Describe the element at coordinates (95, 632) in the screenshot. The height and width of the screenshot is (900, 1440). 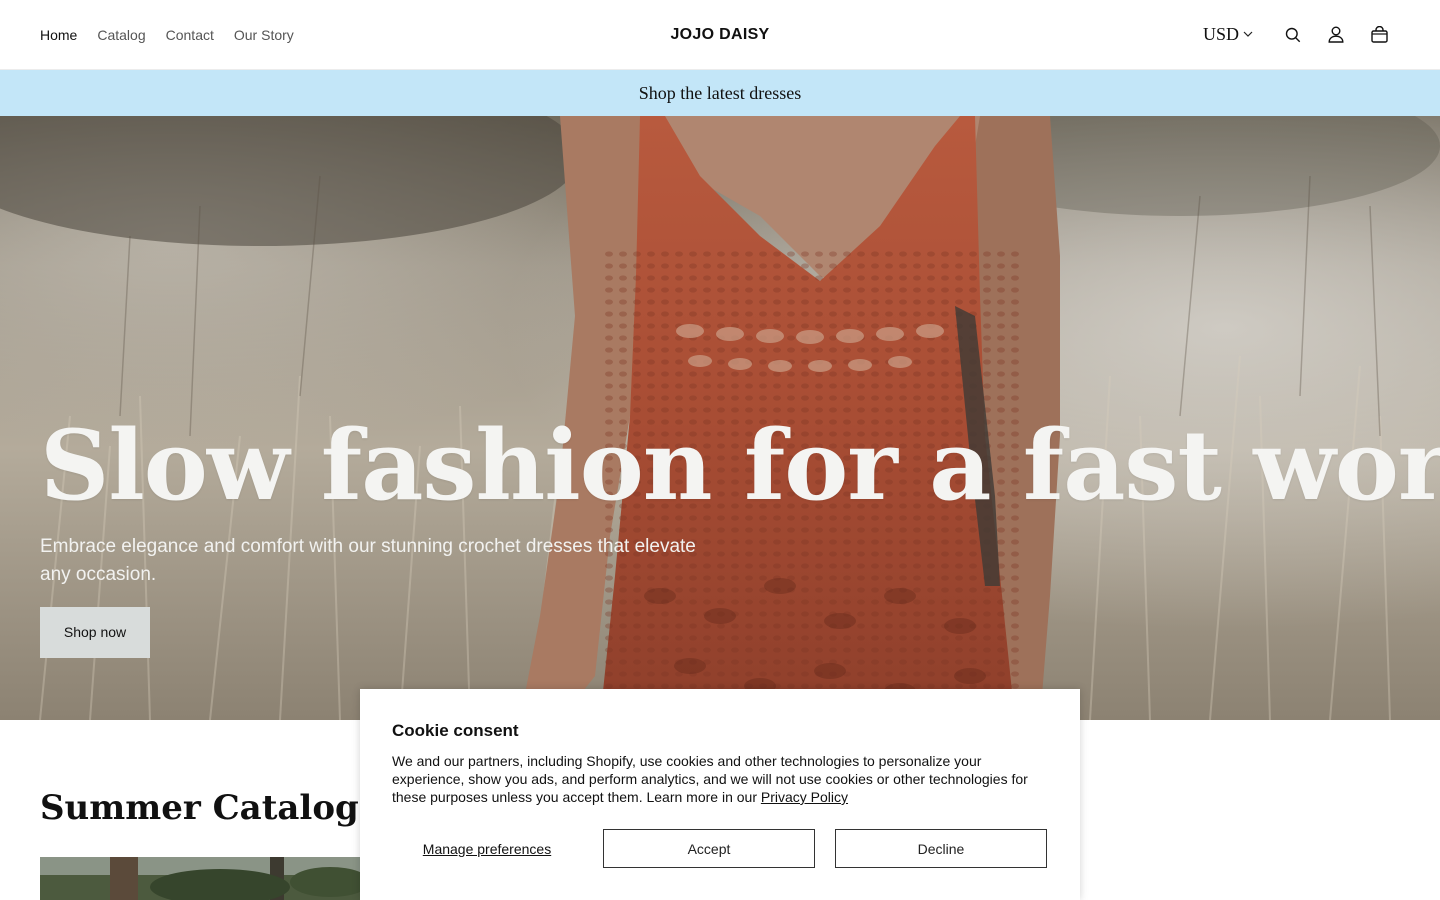
I see `shop-now-button: Shop now` at that location.